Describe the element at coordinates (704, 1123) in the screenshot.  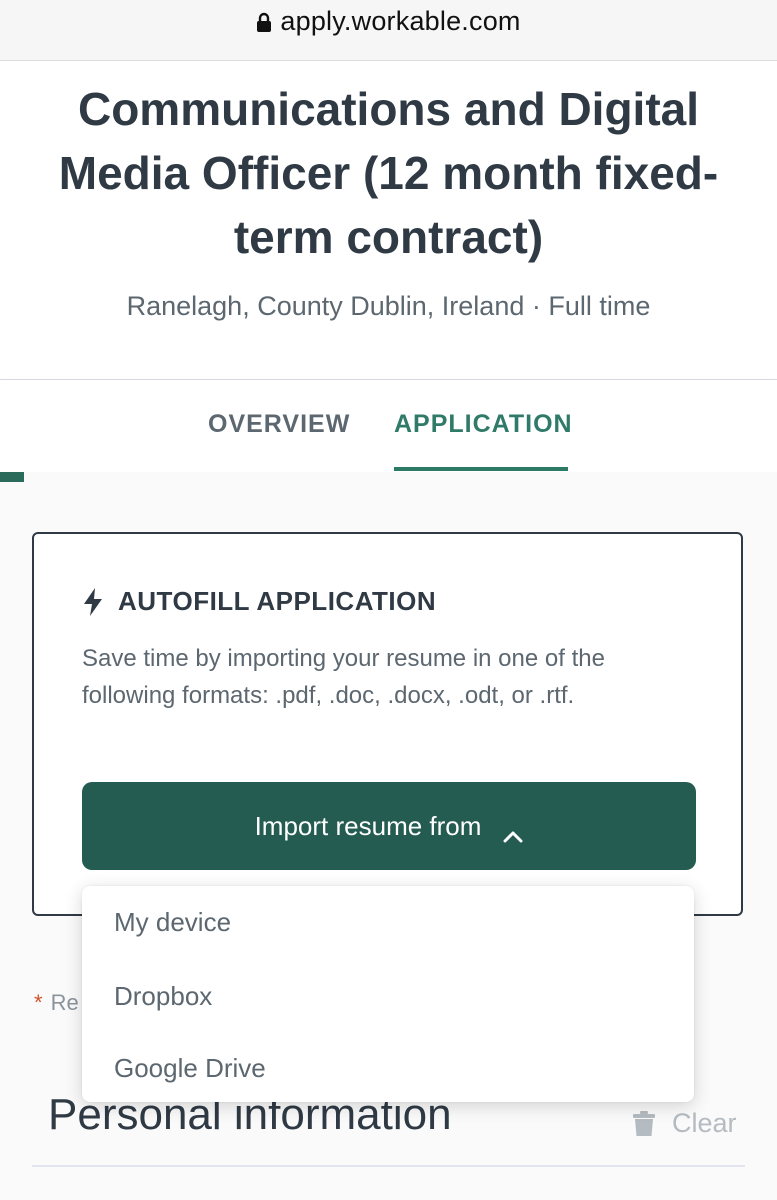
I see `clear-label: Clear` at that location.